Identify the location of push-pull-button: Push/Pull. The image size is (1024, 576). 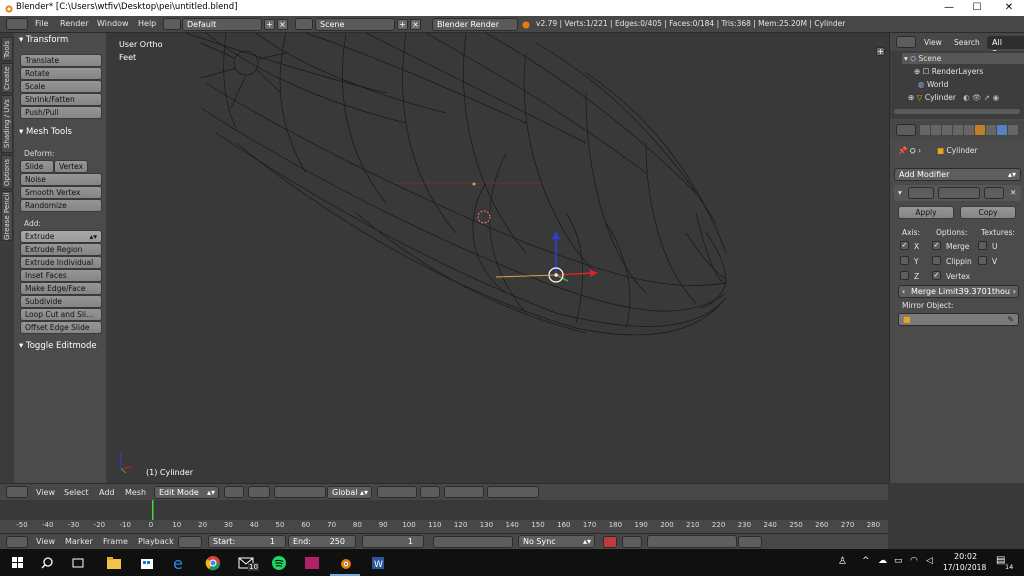
(61, 112).